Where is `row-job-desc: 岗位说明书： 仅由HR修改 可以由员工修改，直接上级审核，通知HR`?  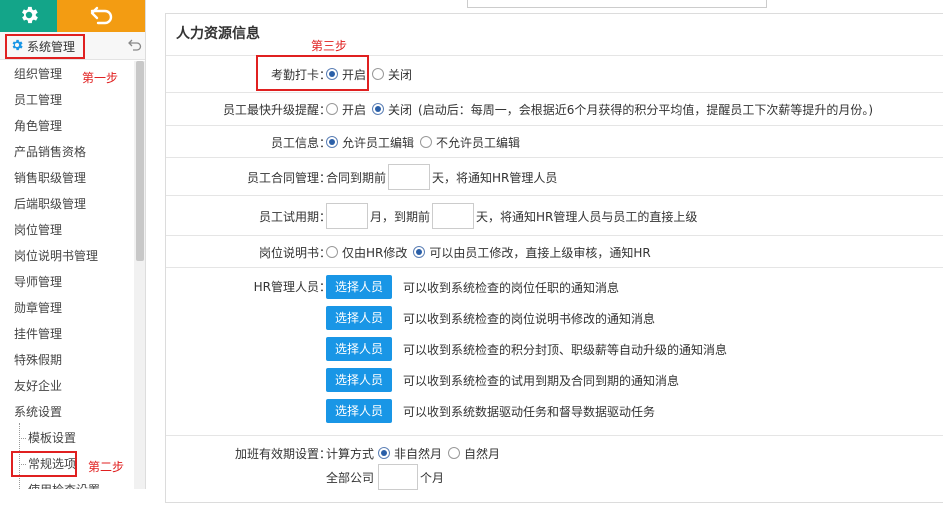 row-job-desc: 岗位说明书： 仅由HR修改 可以由员工修改，直接上级审核，通知HR is located at coordinates (554, 252).